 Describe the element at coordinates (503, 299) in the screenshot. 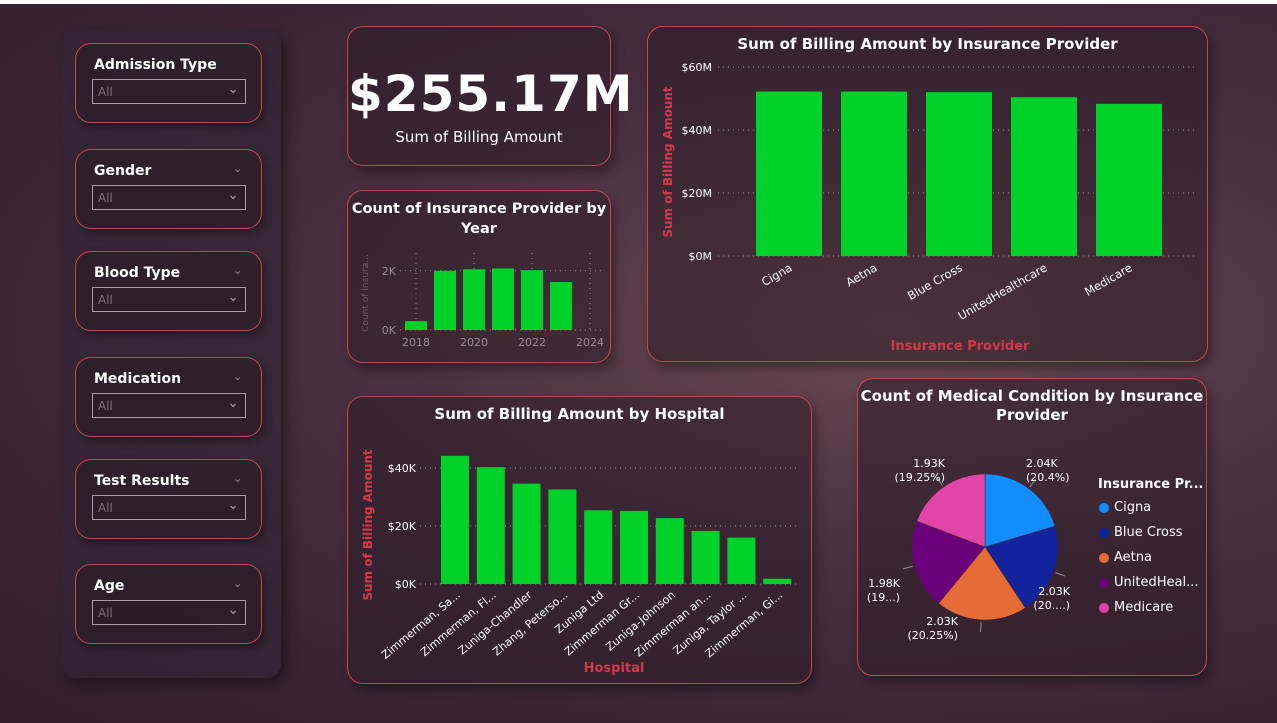

I see `bar-2021` at that location.